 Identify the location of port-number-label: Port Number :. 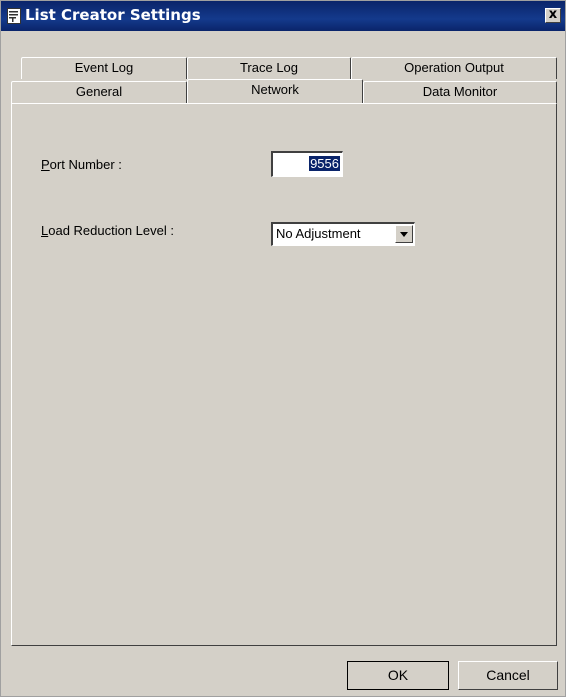
(81, 164).